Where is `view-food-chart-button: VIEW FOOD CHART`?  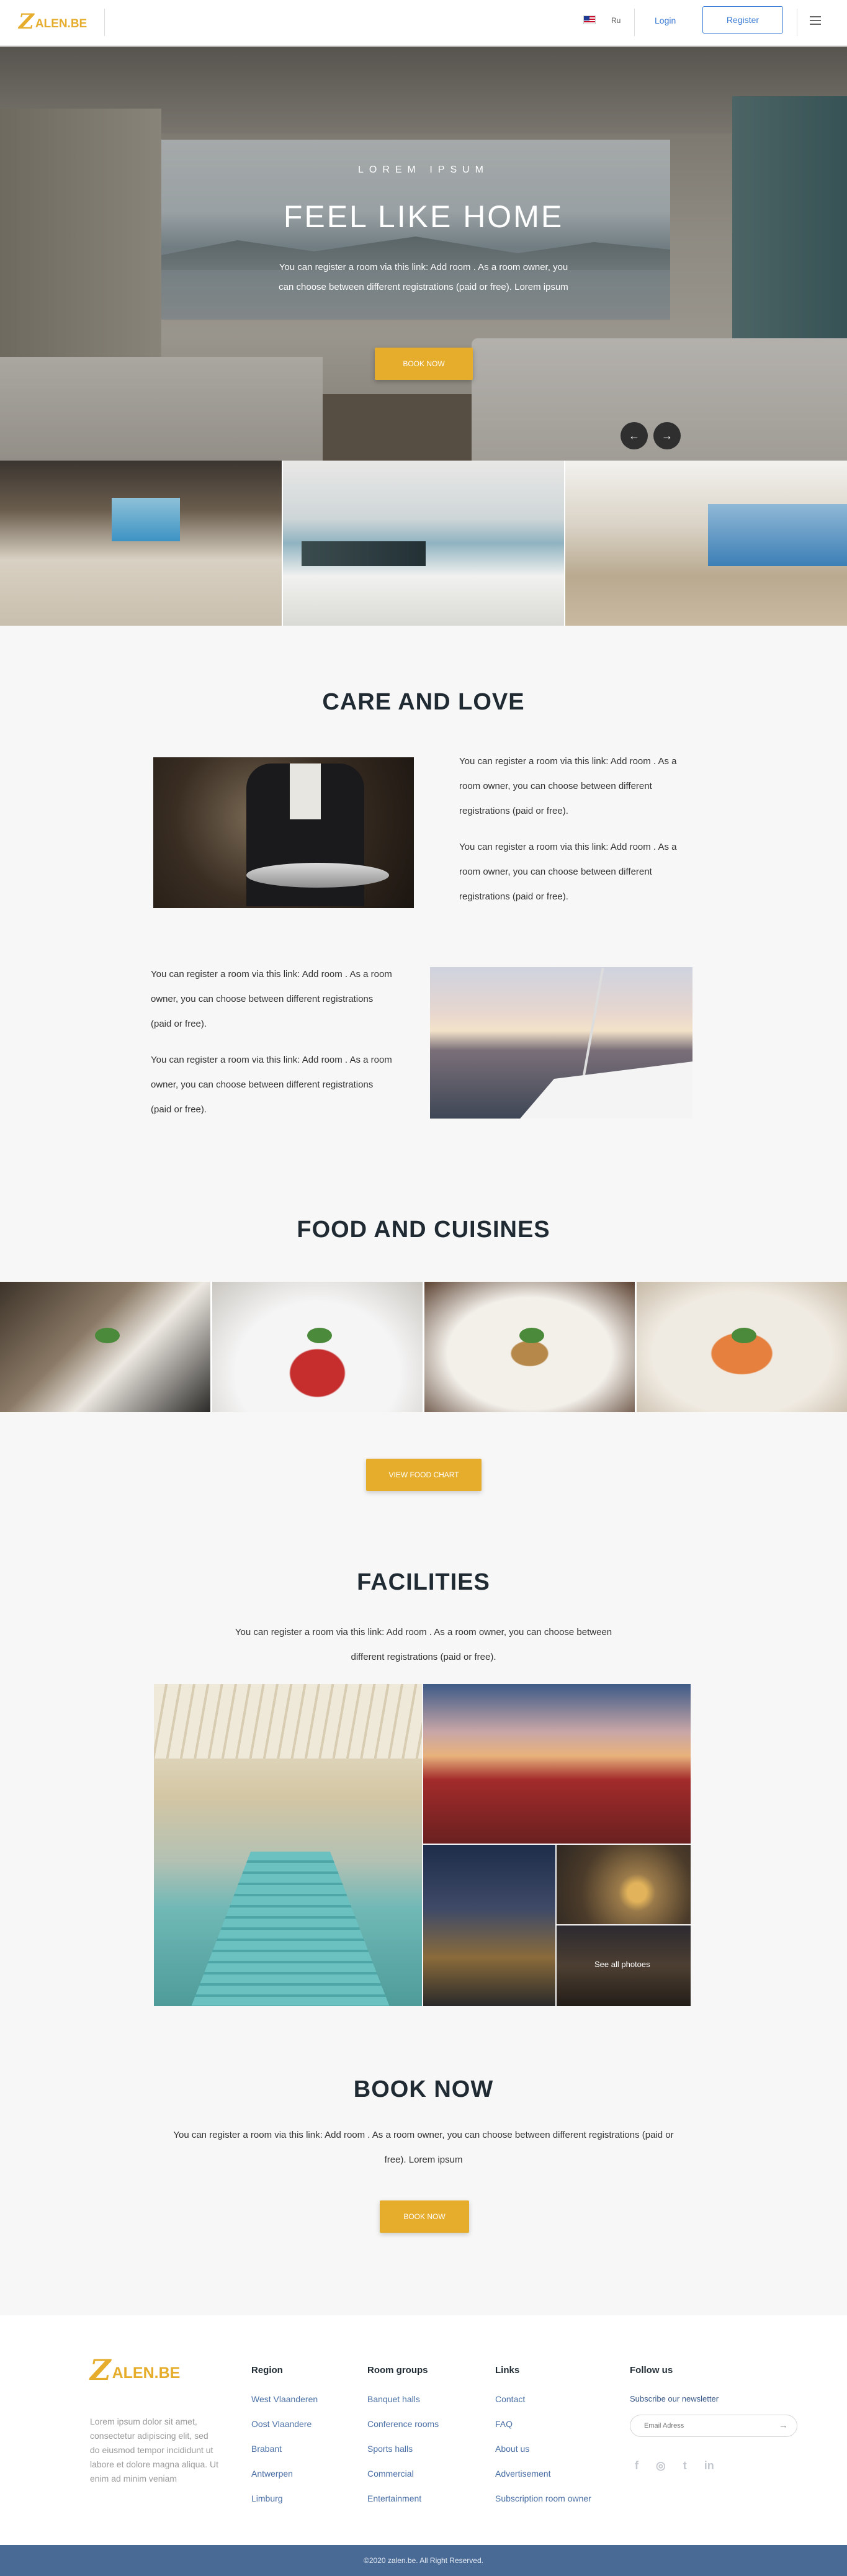
view-food-chart-button: VIEW FOOD CHART is located at coordinates (424, 1475).